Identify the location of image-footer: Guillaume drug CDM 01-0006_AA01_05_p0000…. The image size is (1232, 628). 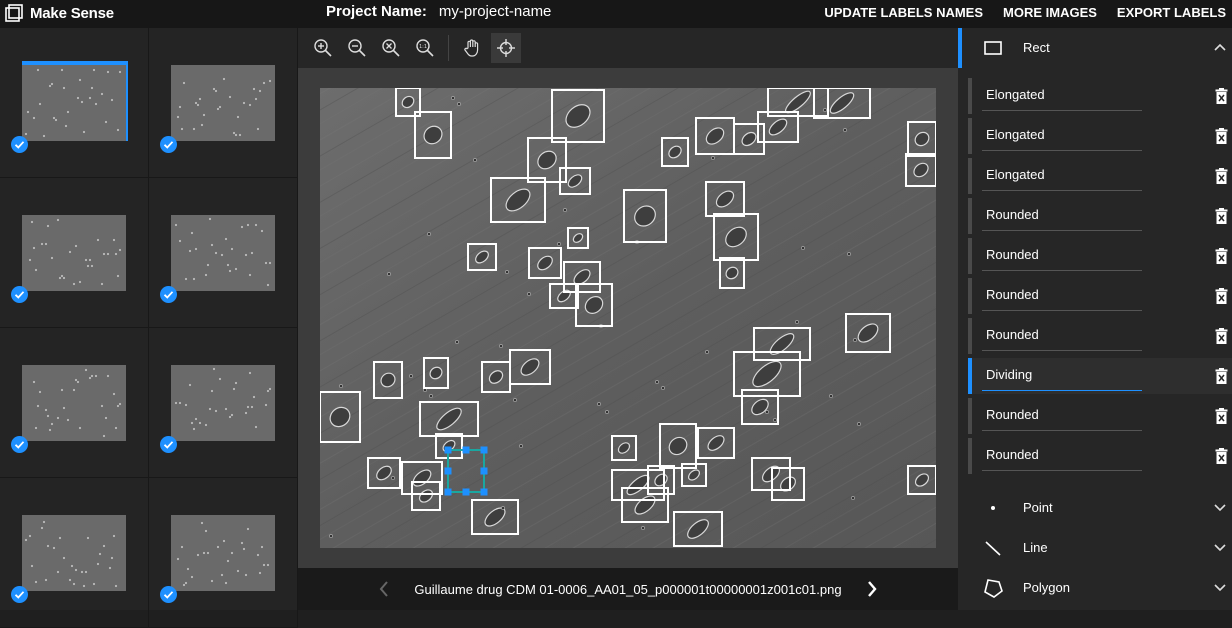
(628, 589).